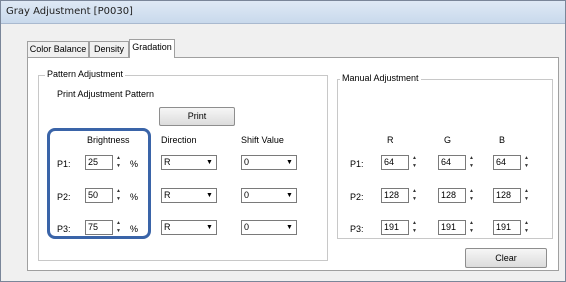  I want to click on direction-p1-select: R ▼, so click(189, 162).